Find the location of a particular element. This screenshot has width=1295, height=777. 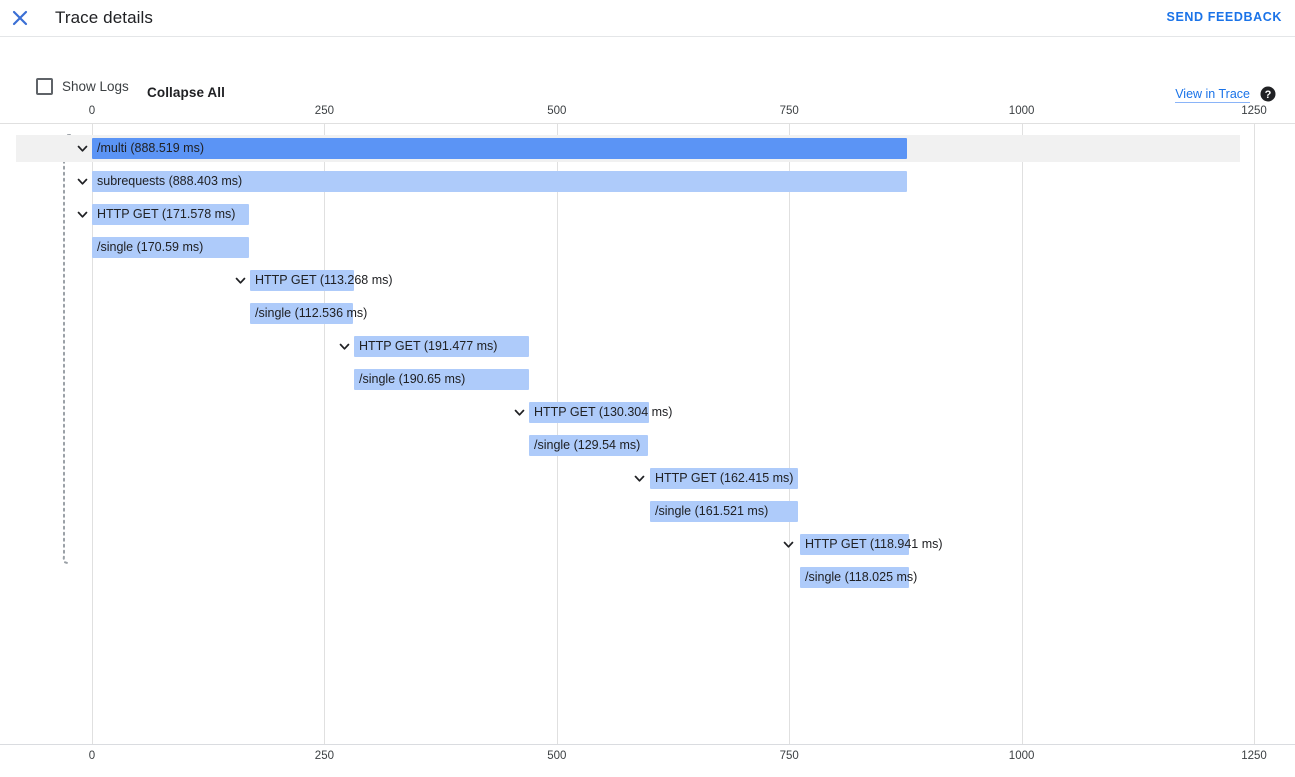

axis-tick-label-top: 750 is located at coordinates (789, 111).